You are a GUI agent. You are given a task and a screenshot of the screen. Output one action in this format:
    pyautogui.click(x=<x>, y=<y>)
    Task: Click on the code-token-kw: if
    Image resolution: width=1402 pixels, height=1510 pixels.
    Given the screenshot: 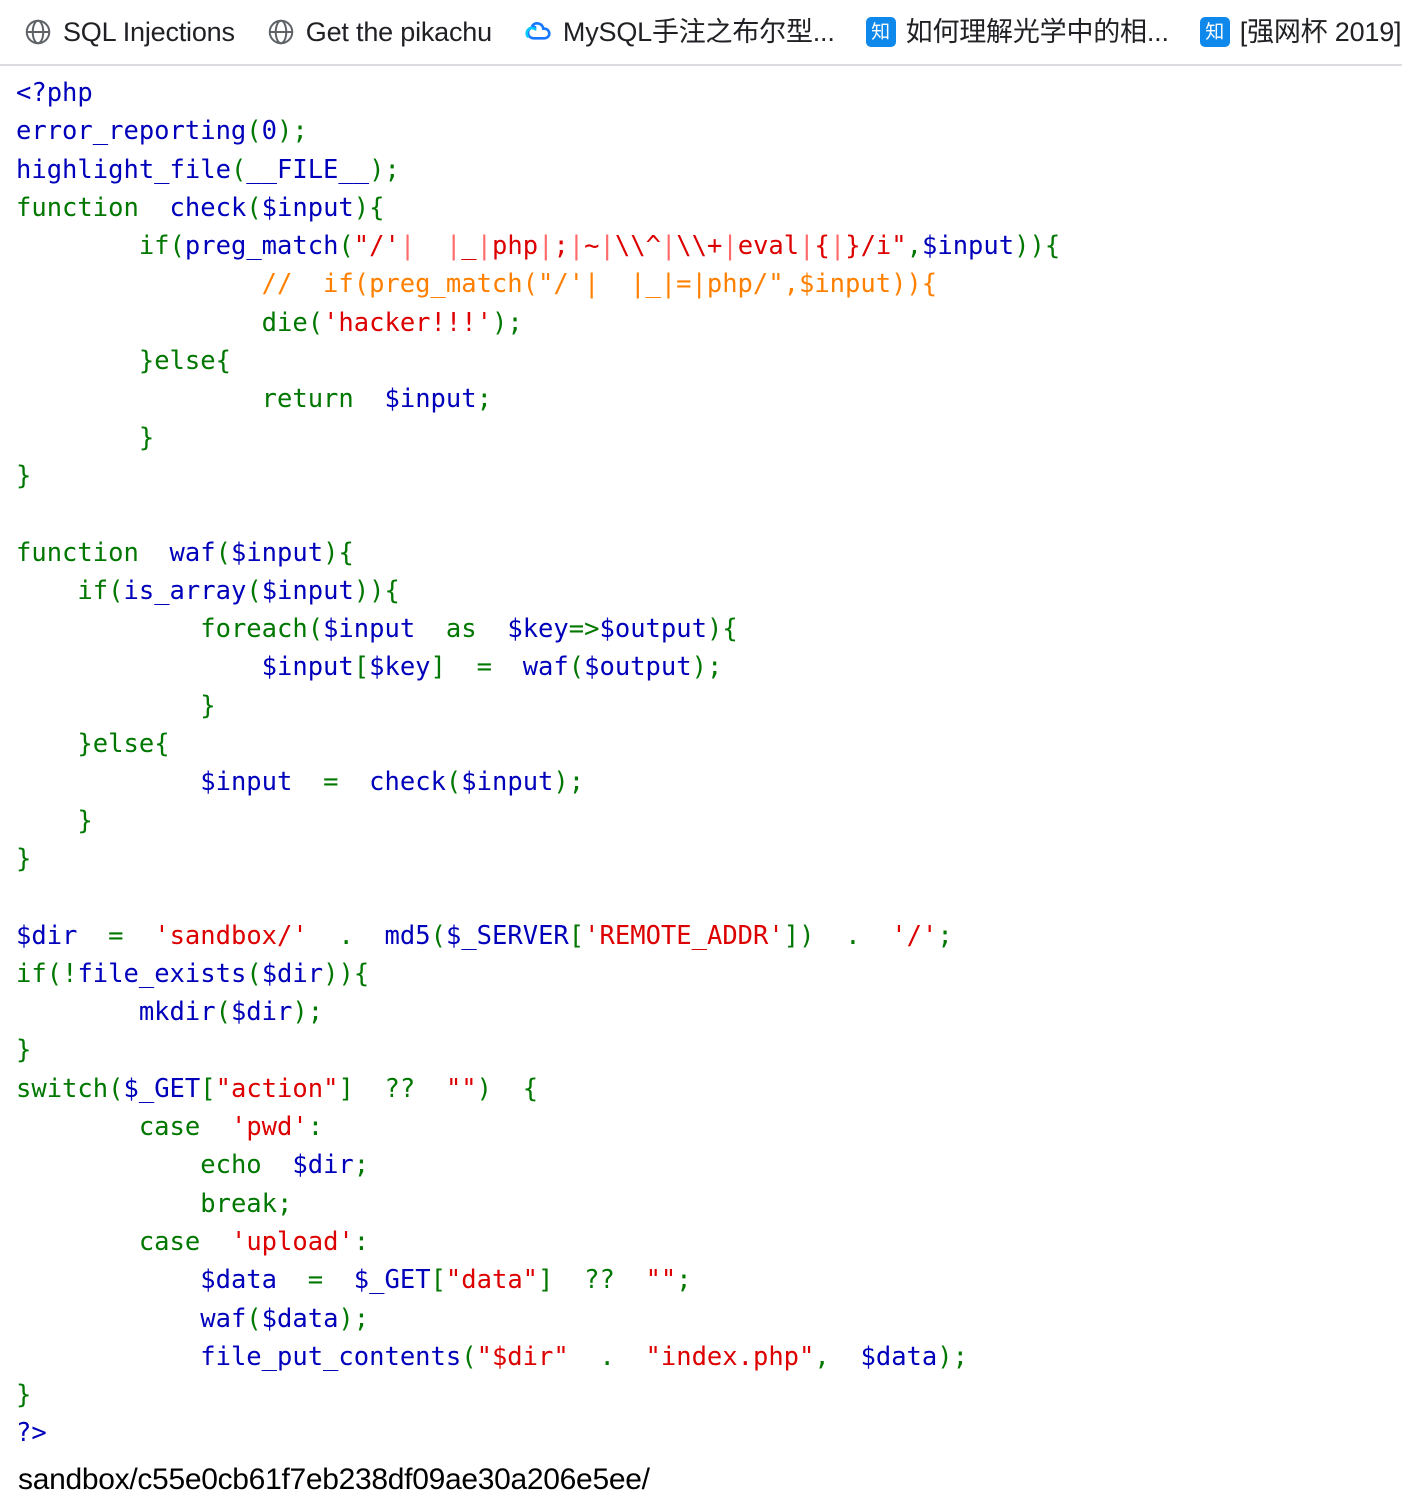 What is the action you would take?
    pyautogui.click(x=31, y=973)
    